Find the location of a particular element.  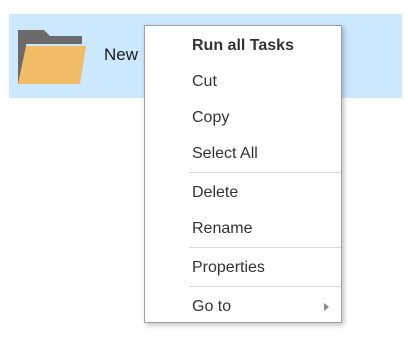

menu-item-select-all: Select All is located at coordinates (243, 154).